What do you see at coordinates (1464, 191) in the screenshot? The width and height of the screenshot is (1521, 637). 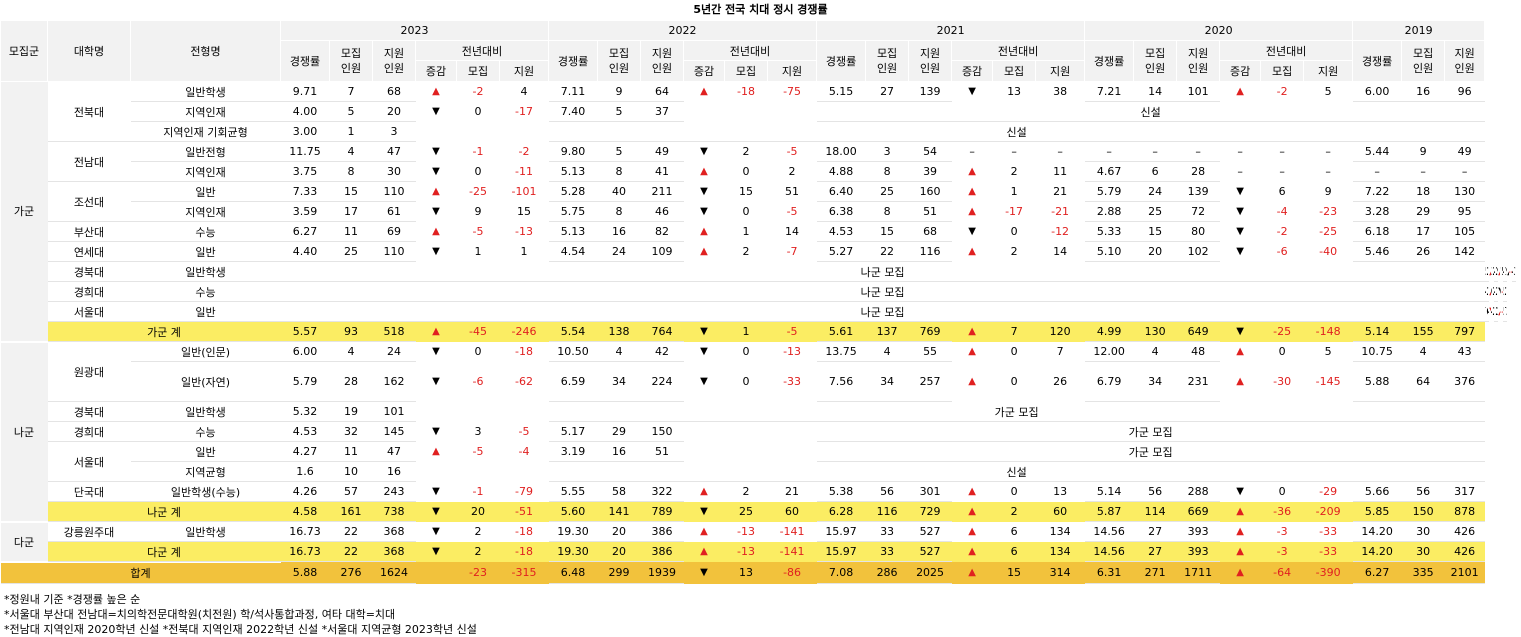 I see `applicants-cell: 130` at bounding box center [1464, 191].